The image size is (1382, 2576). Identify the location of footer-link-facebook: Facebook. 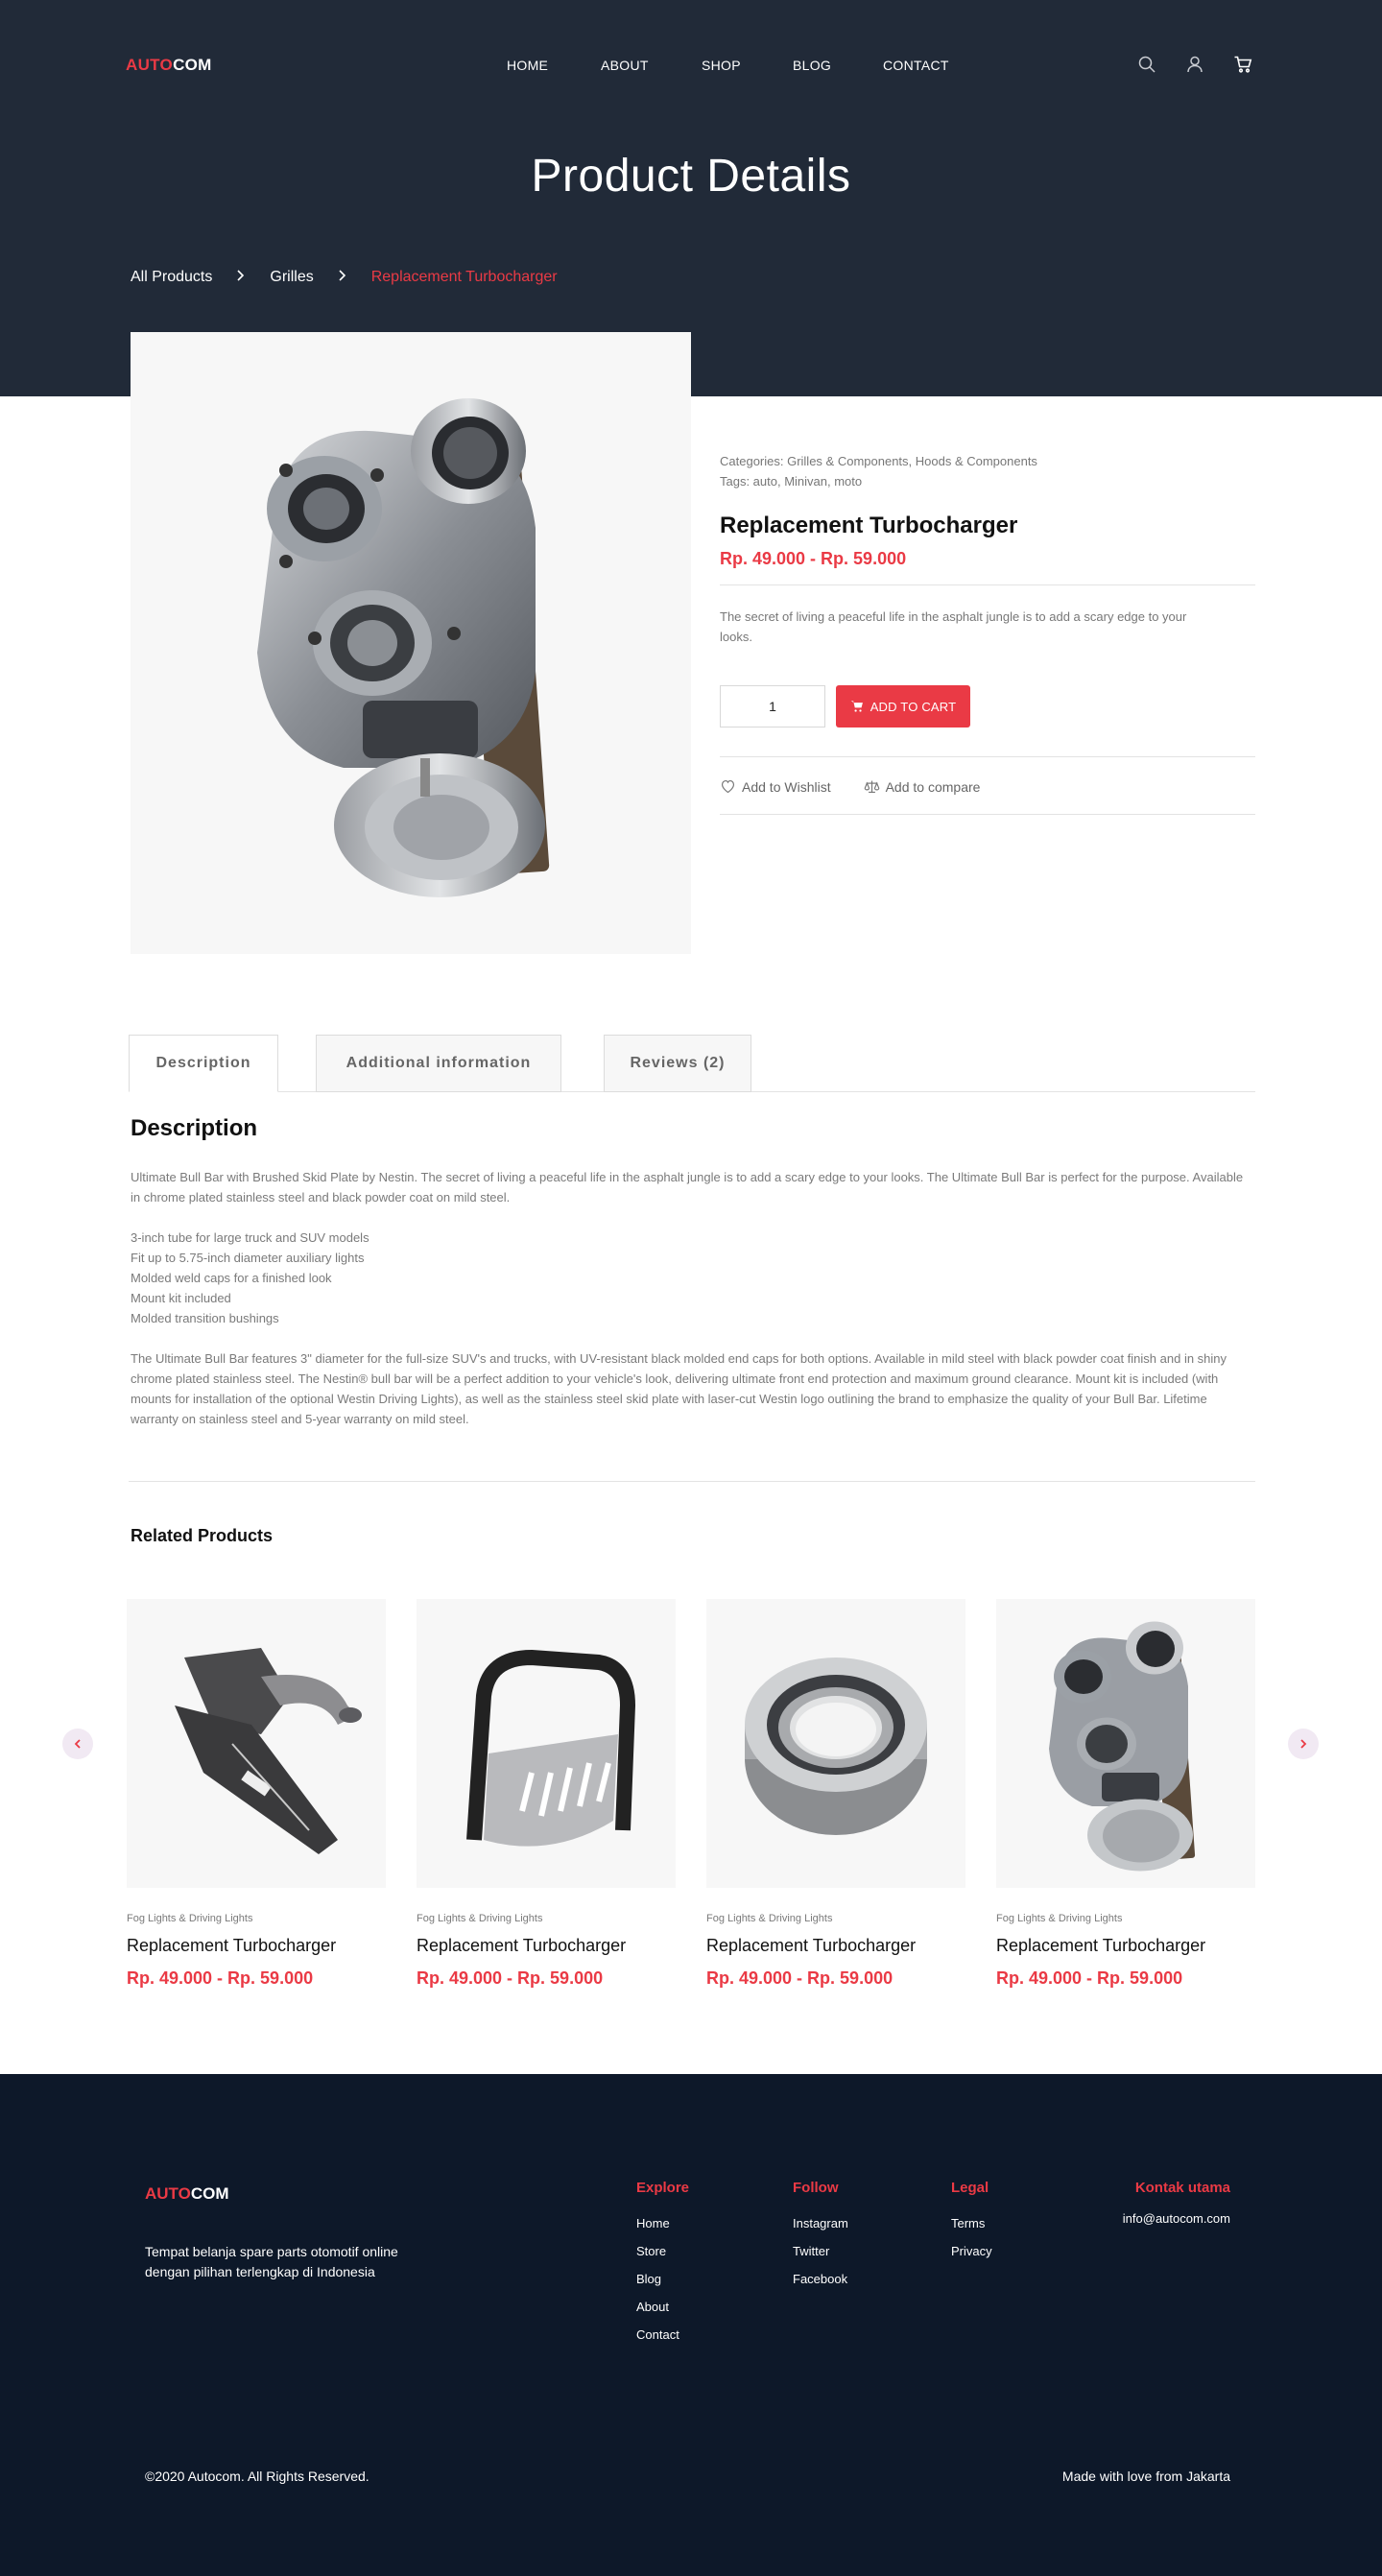
(820, 2279).